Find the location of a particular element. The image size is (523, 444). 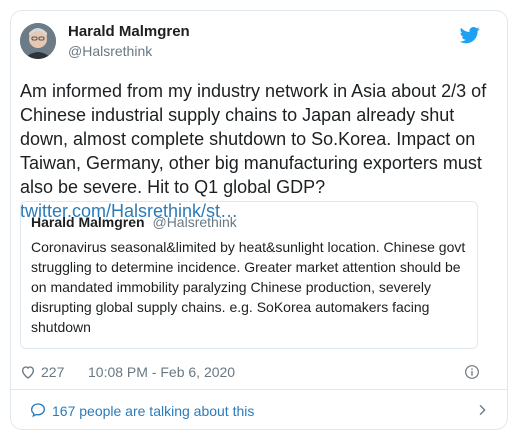

info-icon is located at coordinates (472, 372).